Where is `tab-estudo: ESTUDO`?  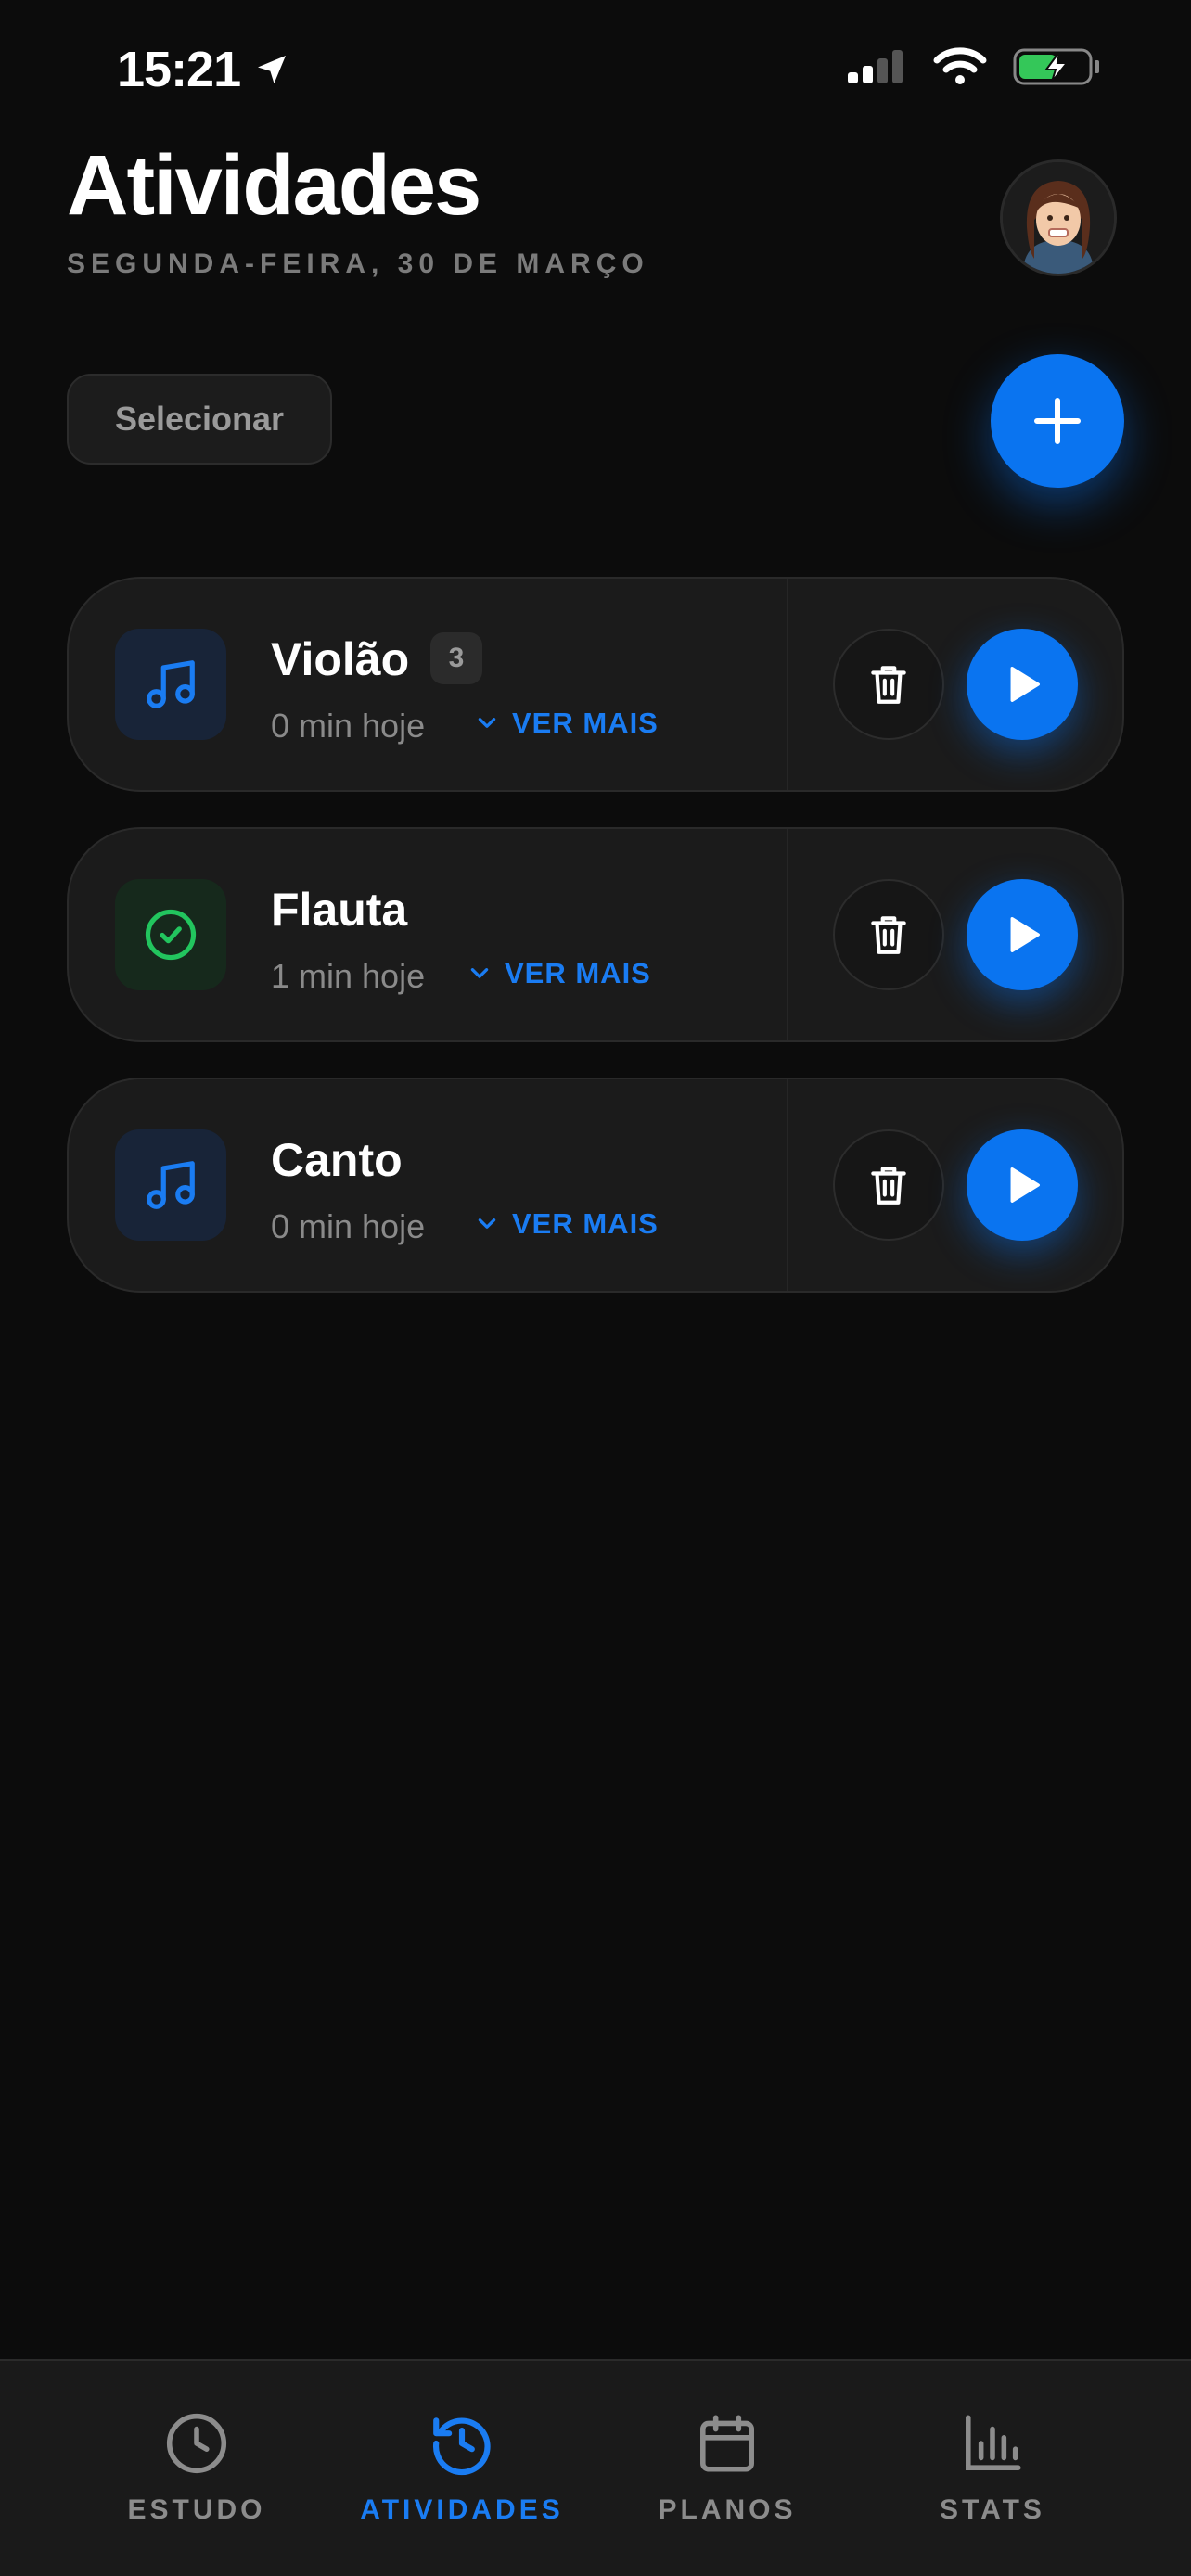
tab-estudo: ESTUDO is located at coordinates (196, 2467).